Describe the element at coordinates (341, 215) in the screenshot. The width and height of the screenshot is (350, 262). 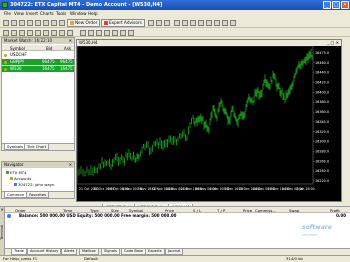
I see `total-profit: 0.00` at that location.